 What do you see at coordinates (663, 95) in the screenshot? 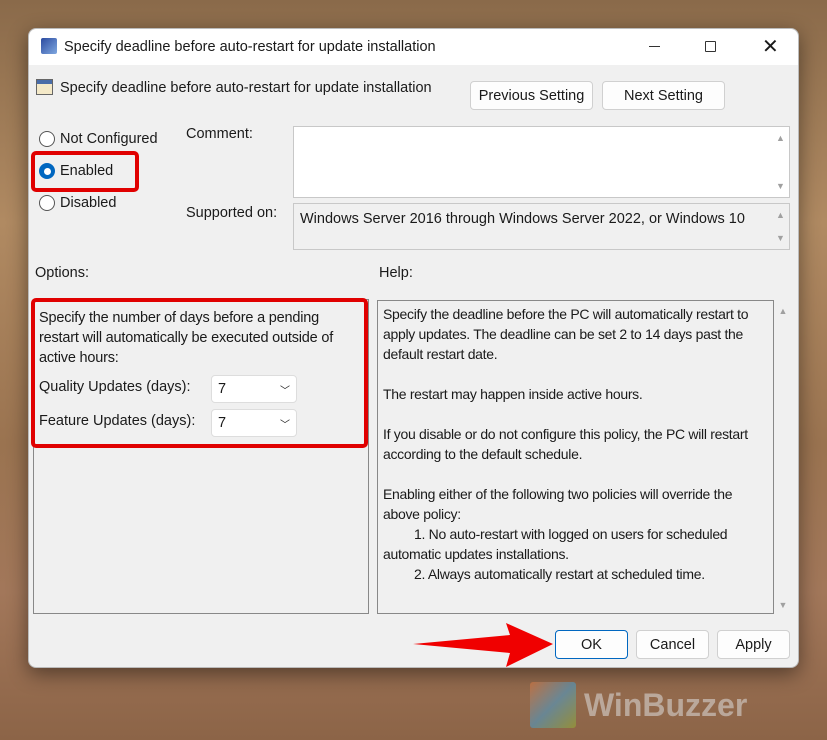
I see `next-setting-button: Next Setting` at bounding box center [663, 95].